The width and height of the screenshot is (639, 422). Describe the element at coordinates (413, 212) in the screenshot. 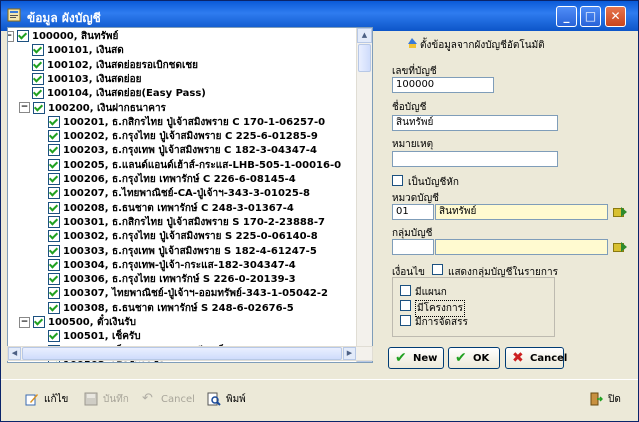

I see `category-code-field: 01` at that location.